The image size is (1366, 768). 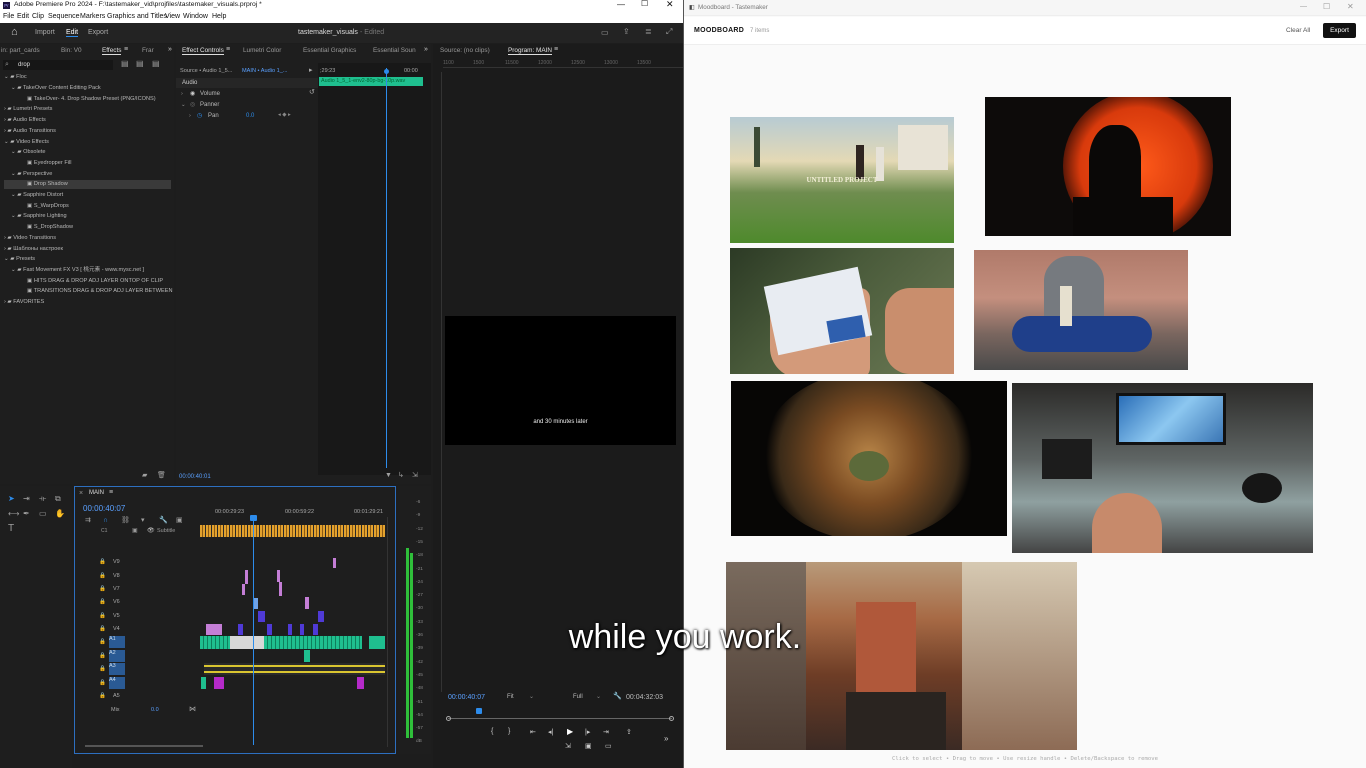 I want to click on stopwatch-icon: ◷, so click(x=199, y=115).